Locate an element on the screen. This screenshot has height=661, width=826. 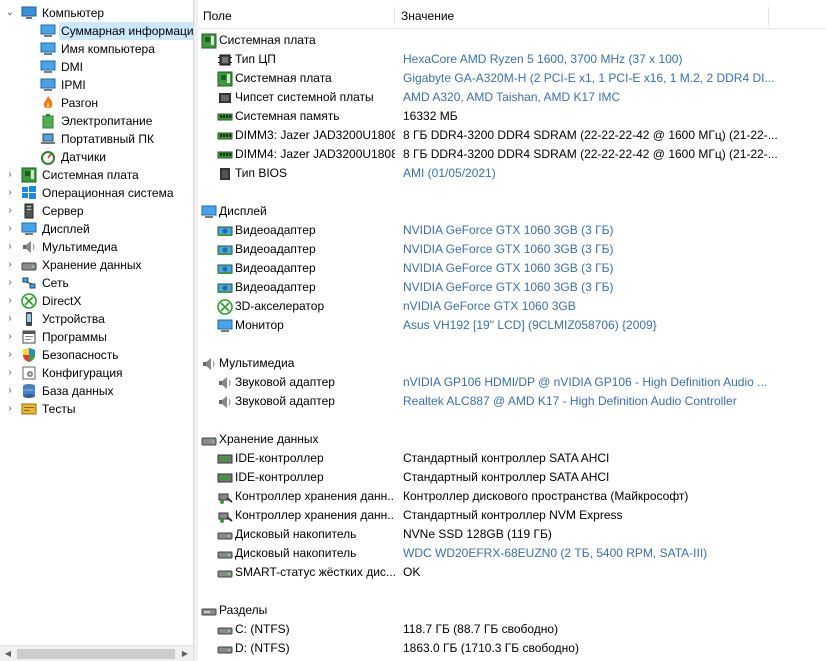
category-row: Системная плата is located at coordinates (512, 40).